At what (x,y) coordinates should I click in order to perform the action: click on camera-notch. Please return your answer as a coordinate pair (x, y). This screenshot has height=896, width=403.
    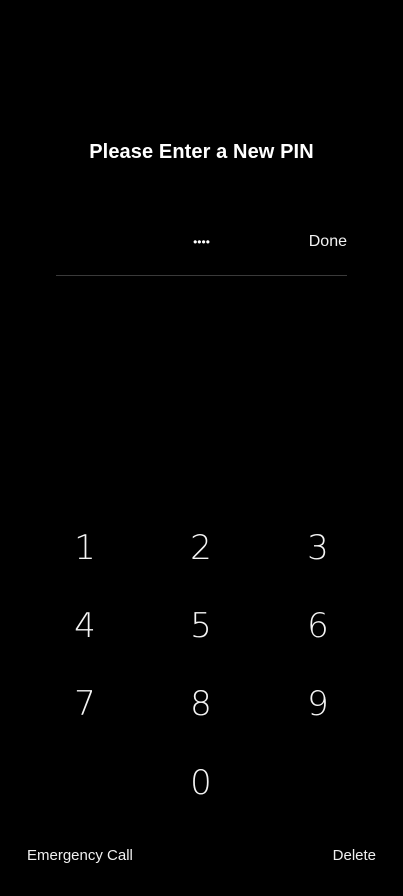
    Looking at the image, I should click on (201, 12).